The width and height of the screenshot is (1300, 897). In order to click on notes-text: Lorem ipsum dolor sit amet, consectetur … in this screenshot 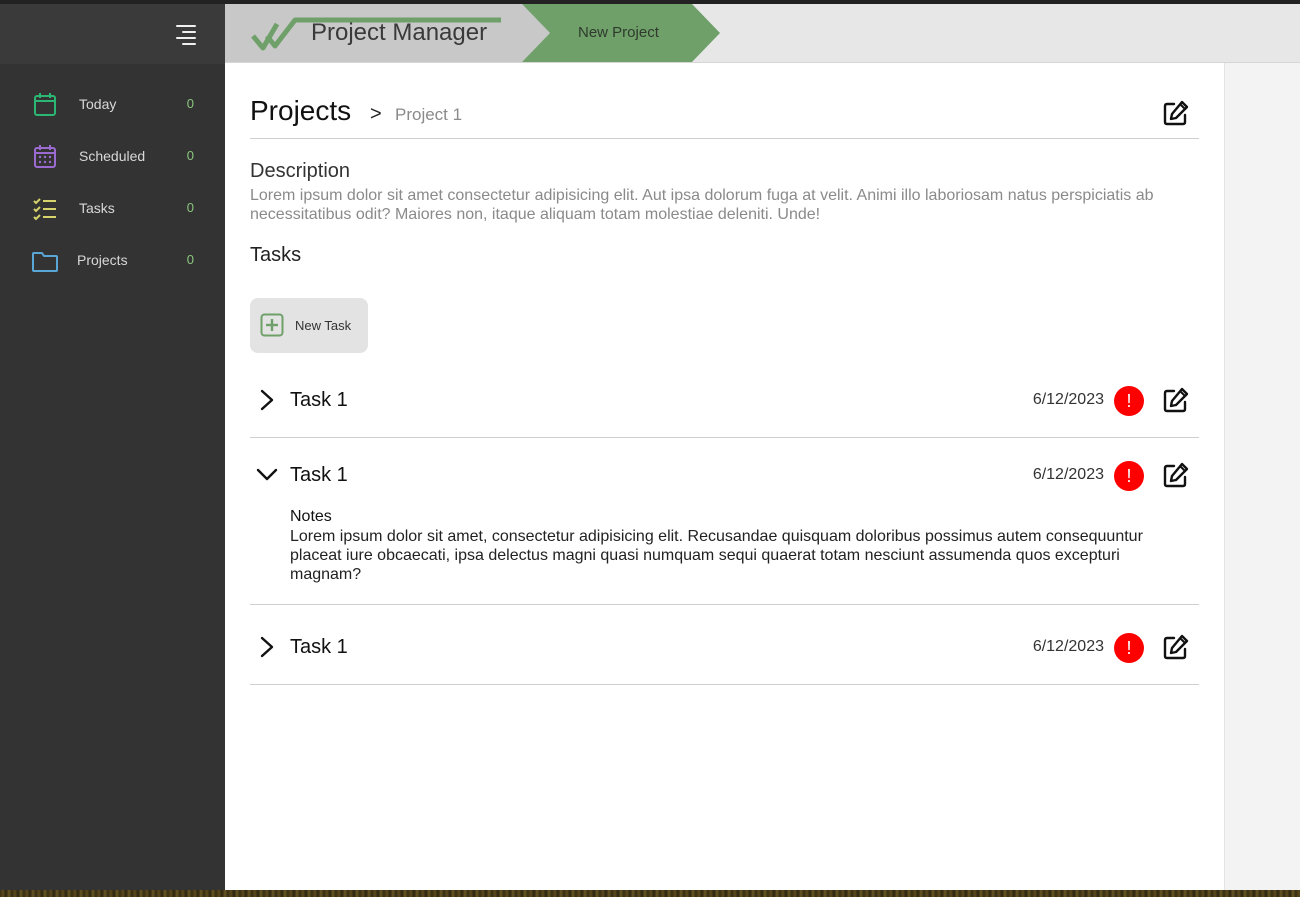, I will do `click(716, 555)`.